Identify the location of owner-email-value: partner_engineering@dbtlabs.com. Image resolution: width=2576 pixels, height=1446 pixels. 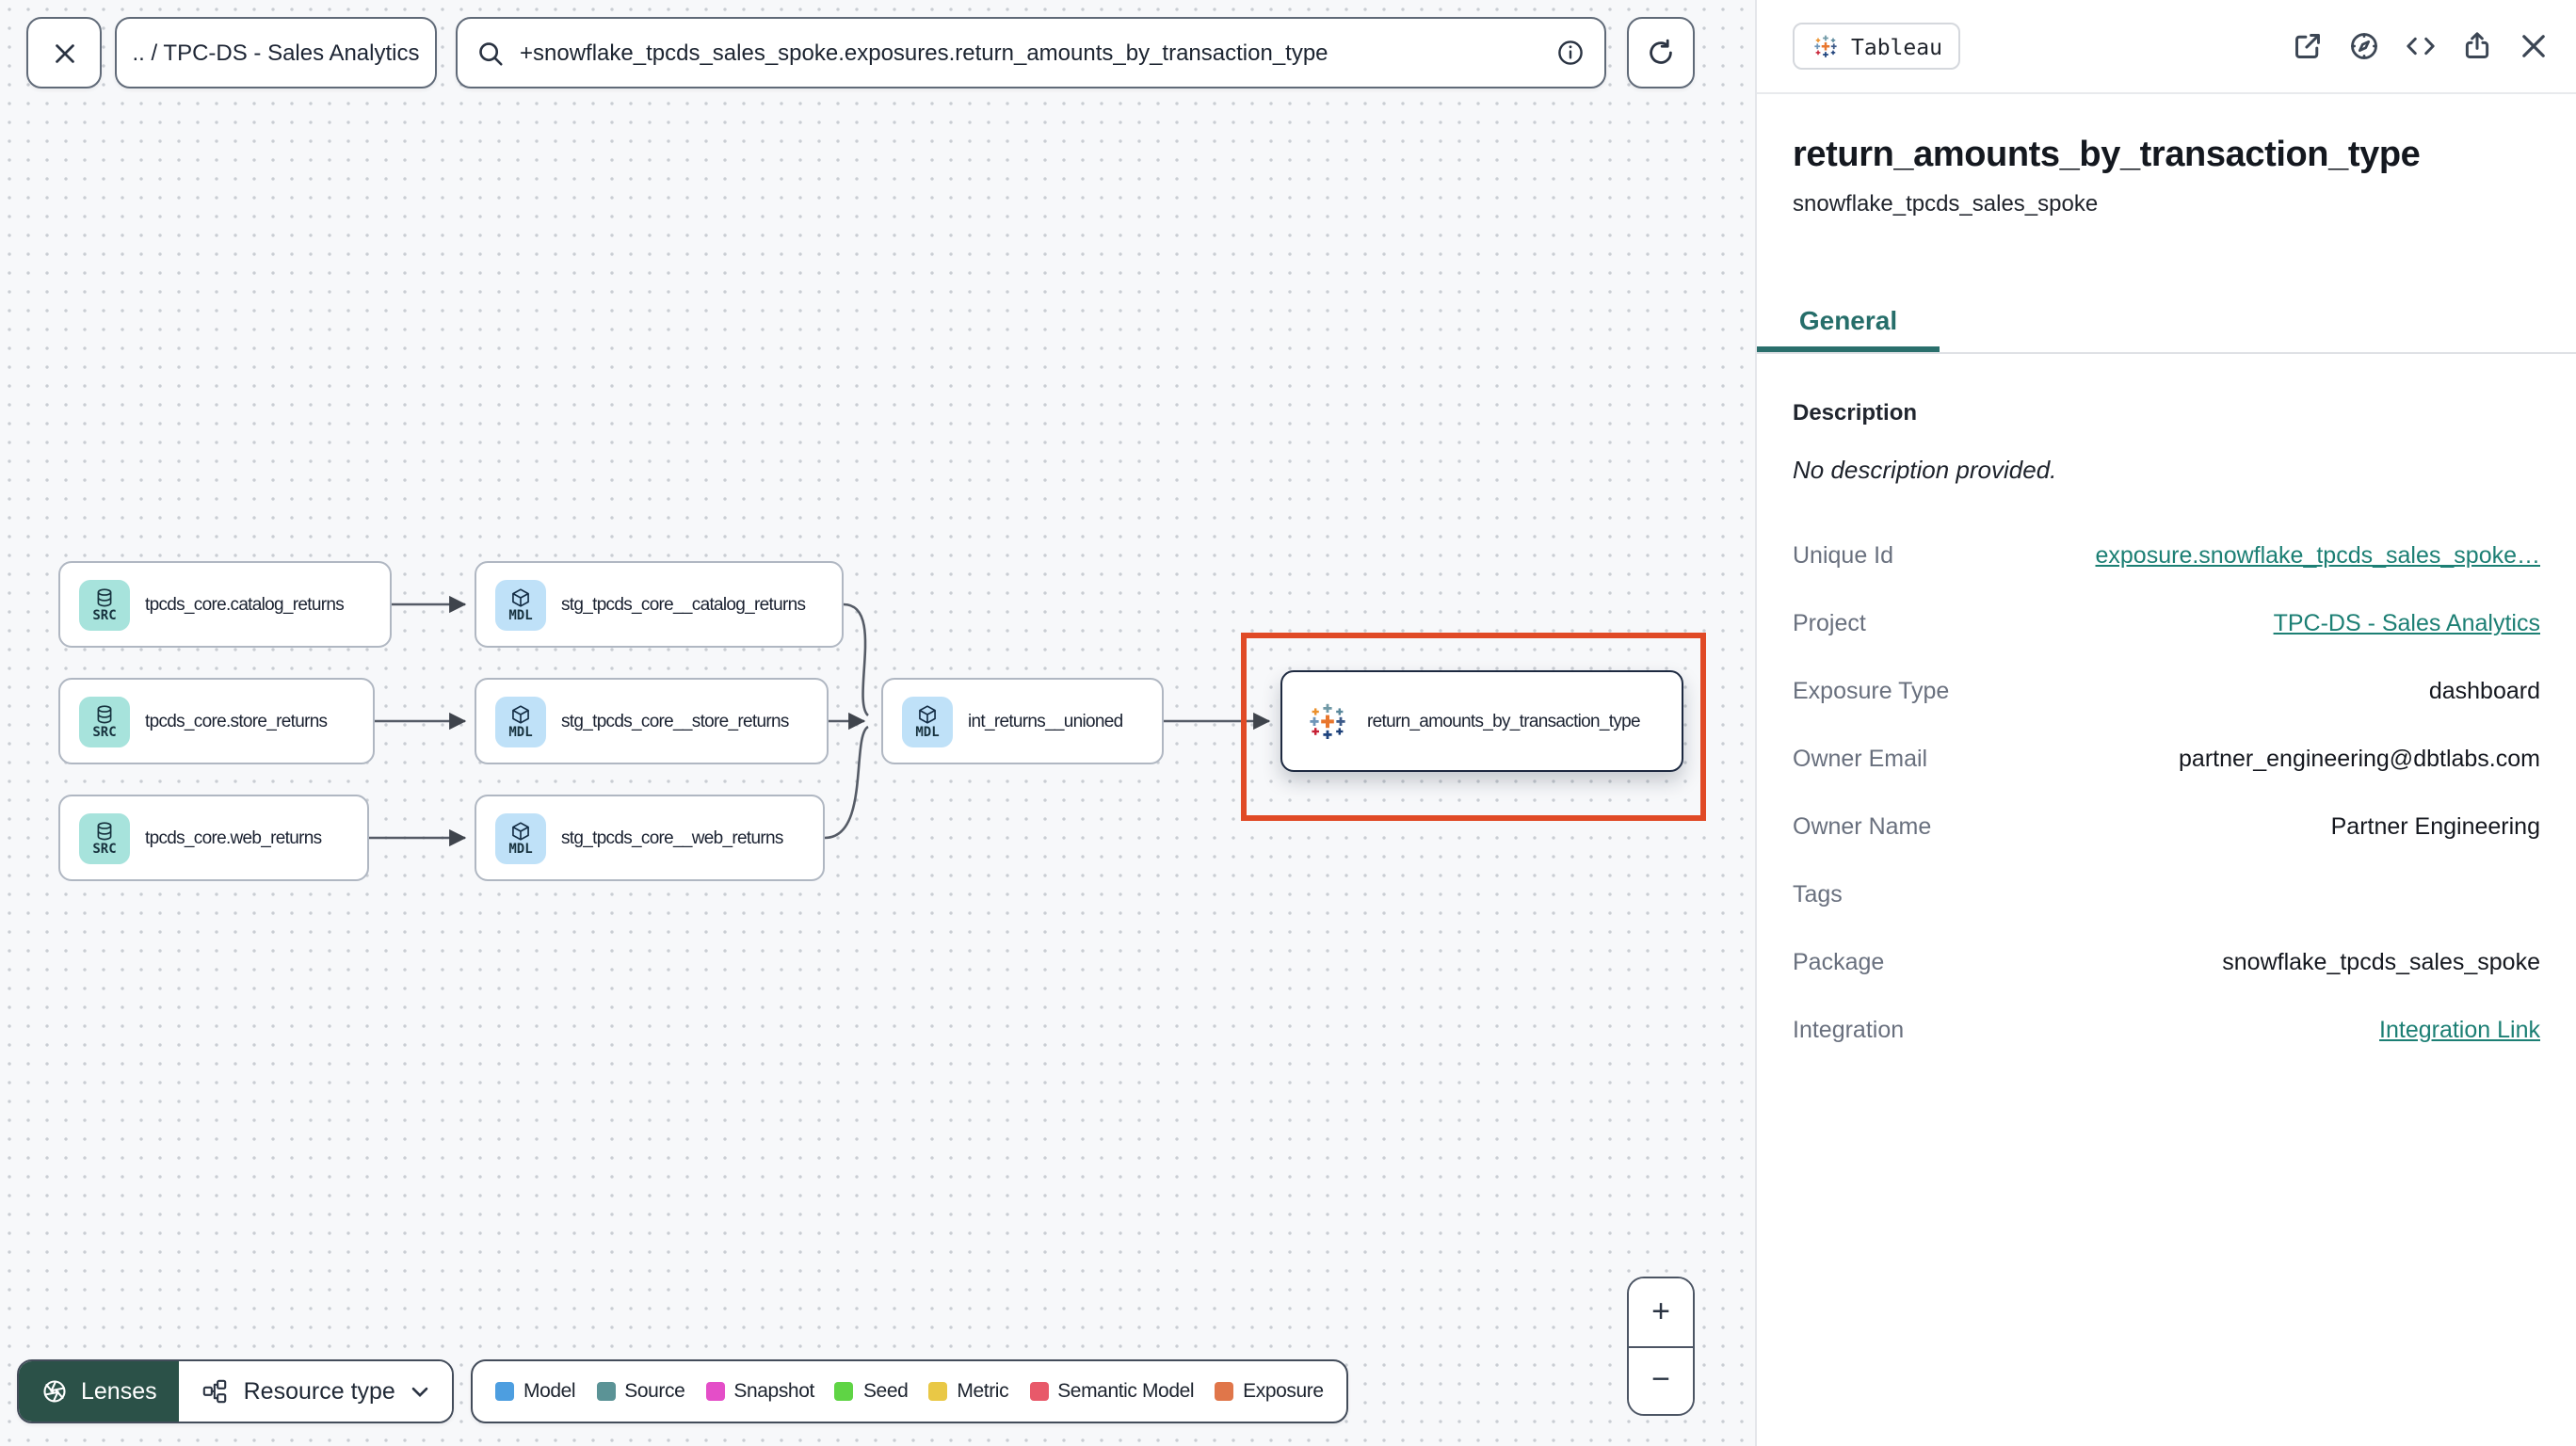
(2359, 759).